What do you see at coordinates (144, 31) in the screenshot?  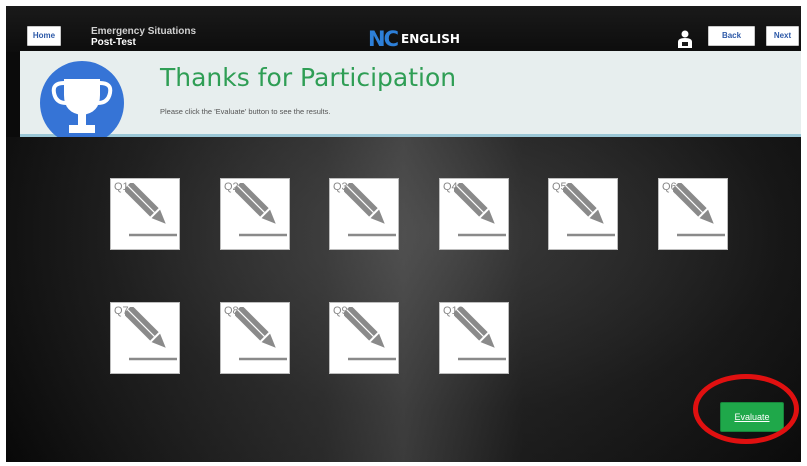 I see `course-title: Emergency Situations` at bounding box center [144, 31].